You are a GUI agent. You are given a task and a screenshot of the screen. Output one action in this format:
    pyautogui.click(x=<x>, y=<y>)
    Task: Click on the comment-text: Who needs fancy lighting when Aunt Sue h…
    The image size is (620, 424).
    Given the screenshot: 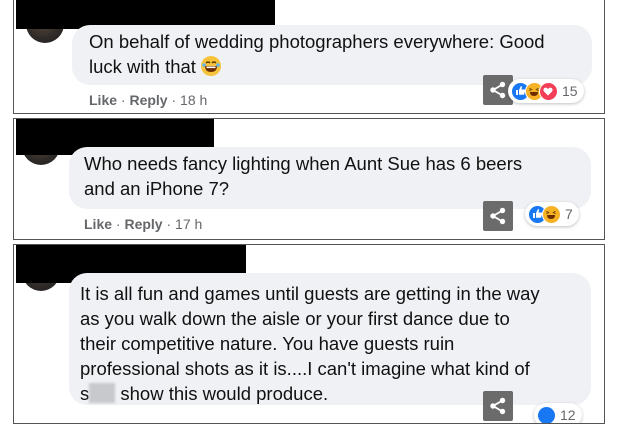 What is the action you would take?
    pyautogui.click(x=303, y=176)
    